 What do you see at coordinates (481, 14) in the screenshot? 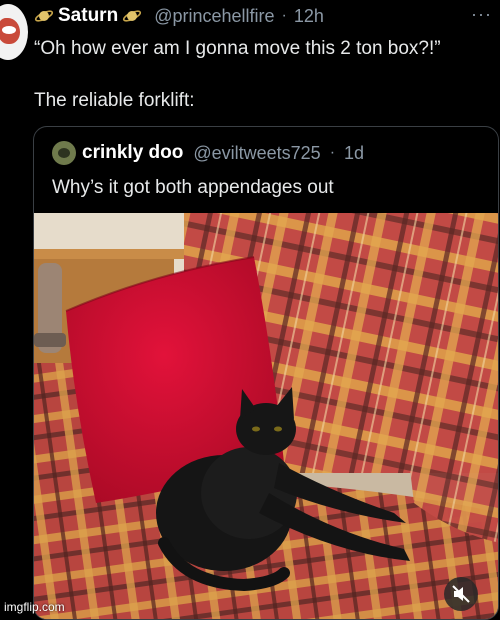
I see `more-options-icon: ···` at bounding box center [481, 14].